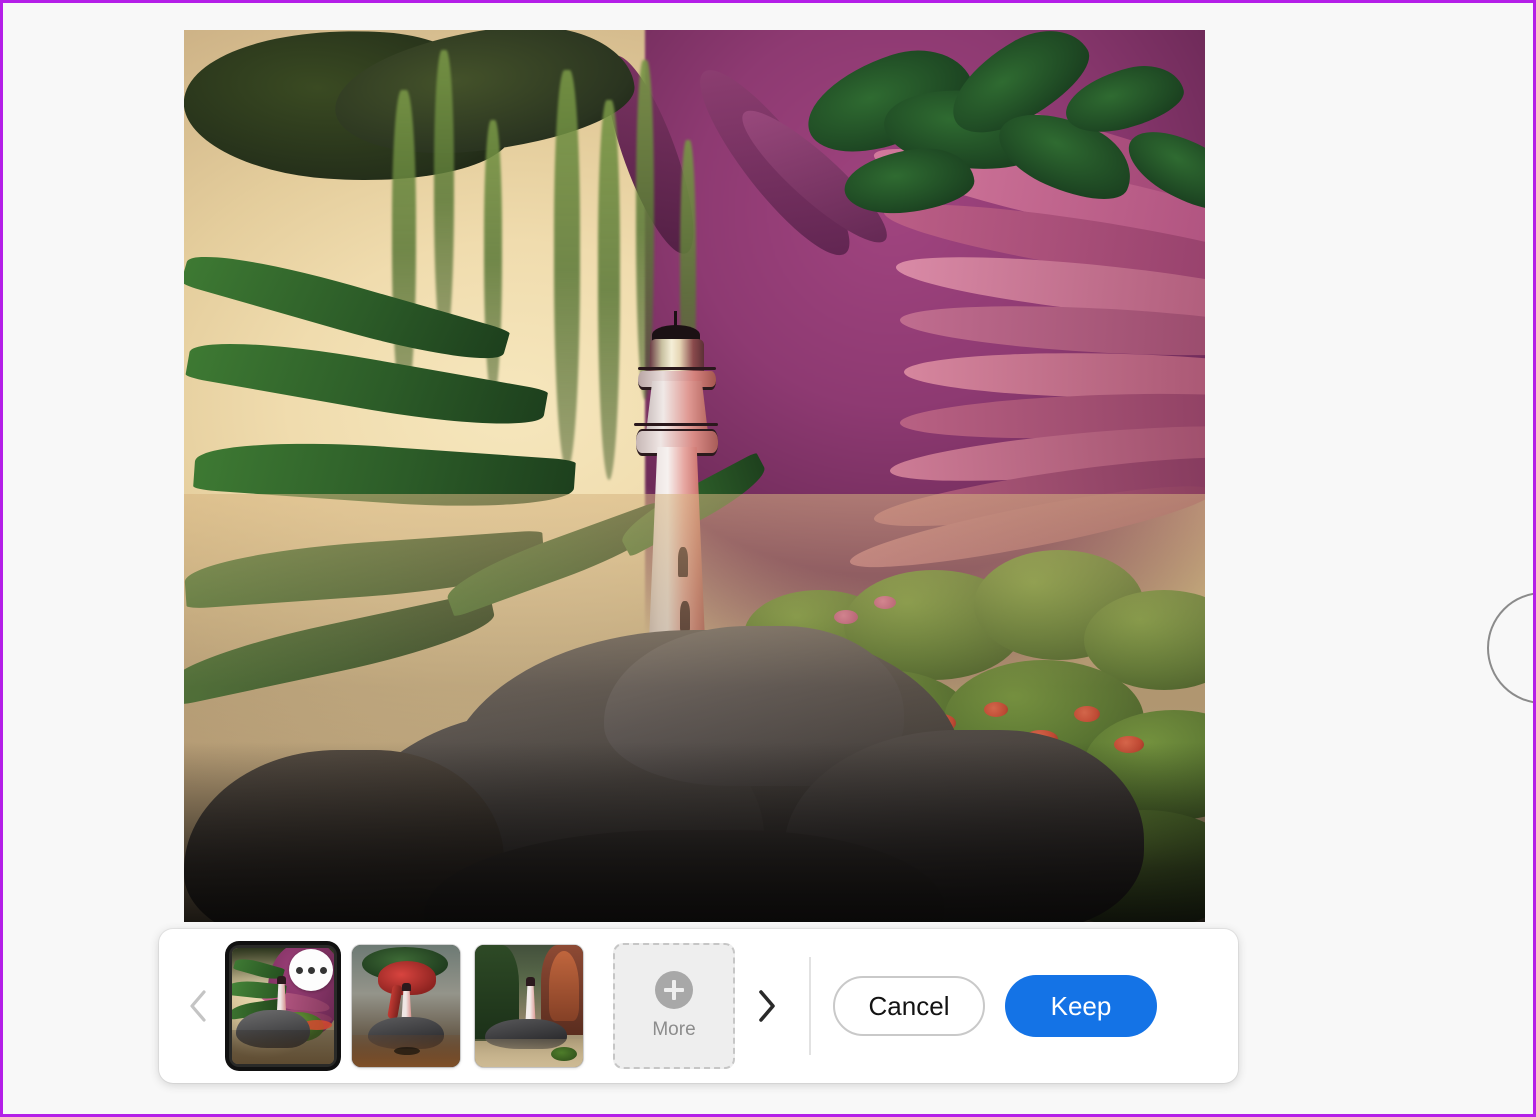 The width and height of the screenshot is (1536, 1117). I want to click on chevron-right-icon, so click(766, 1006).